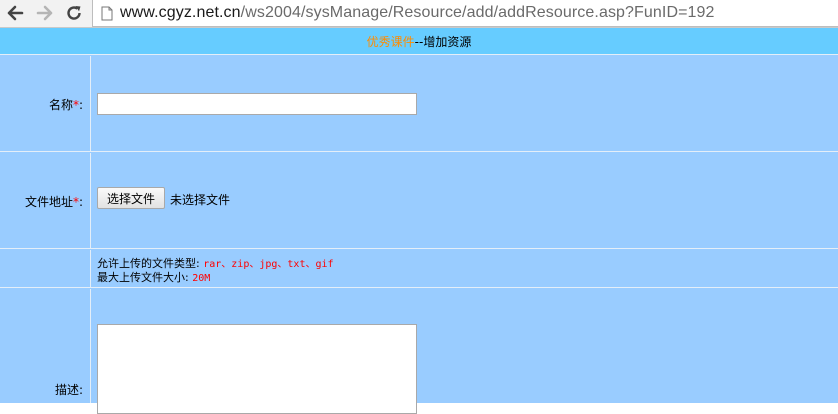 This screenshot has width=838, height=414. I want to click on name-label-cell: 名称*:, so click(45, 103).